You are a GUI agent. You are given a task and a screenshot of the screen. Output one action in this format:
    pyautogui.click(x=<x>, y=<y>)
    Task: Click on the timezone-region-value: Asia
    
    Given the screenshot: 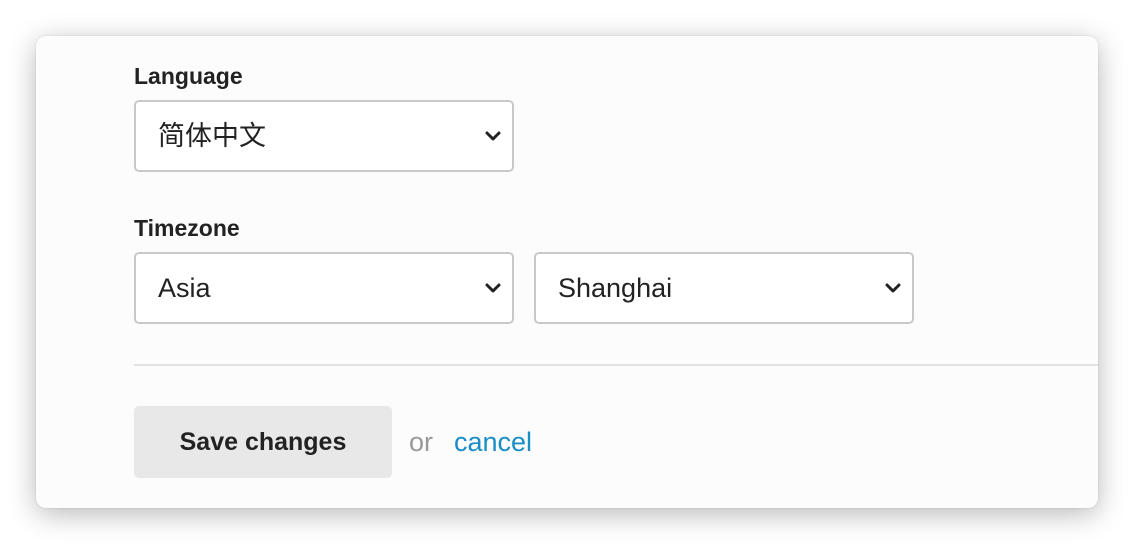 What is the action you would take?
    pyautogui.click(x=184, y=288)
    